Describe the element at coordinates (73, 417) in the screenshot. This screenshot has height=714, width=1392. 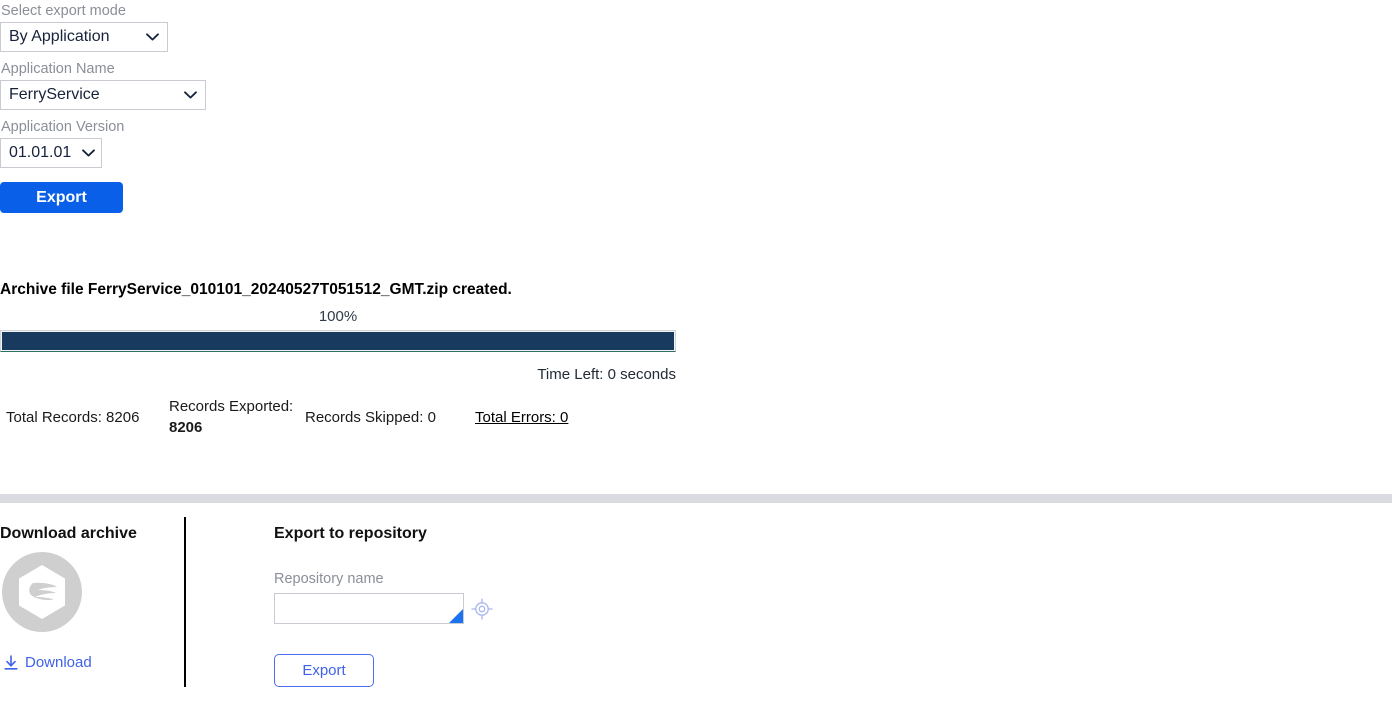
I see `total-records-stat: Total Records: 8206` at that location.